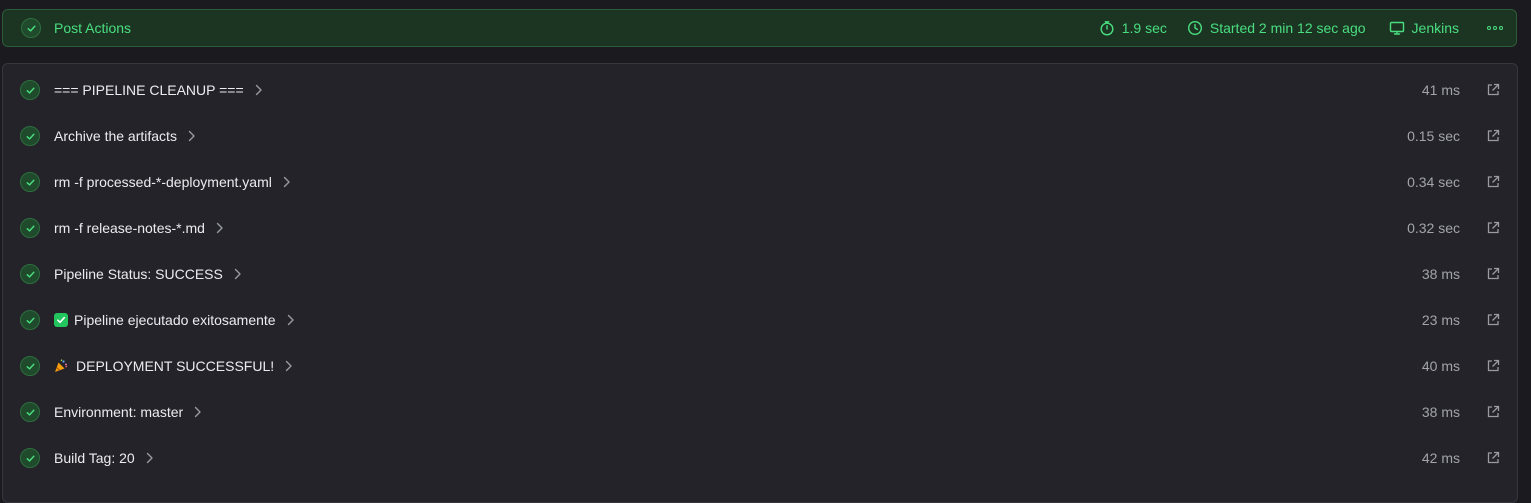 The width and height of the screenshot is (1531, 503). Describe the element at coordinates (760, 366) in the screenshot. I see `step-row: DEPLOYMENT SUCCESSFUL! 40 ms` at that location.